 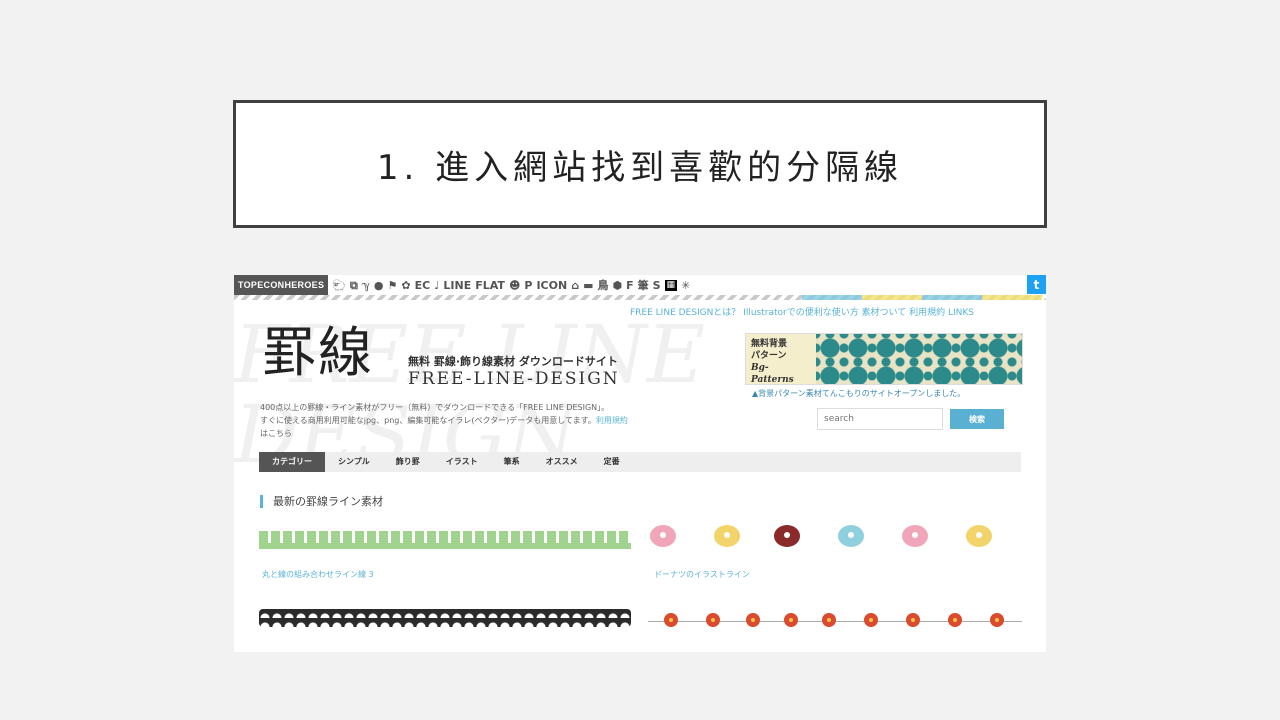 What do you see at coordinates (612, 420) in the screenshot?
I see `terms-link: 利用規約` at bounding box center [612, 420].